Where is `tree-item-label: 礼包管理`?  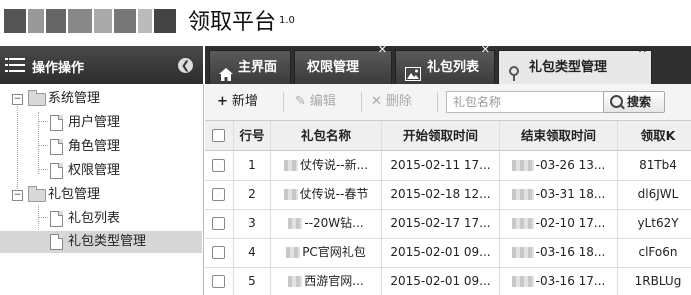 tree-item-label: 礼包管理 is located at coordinates (74, 194).